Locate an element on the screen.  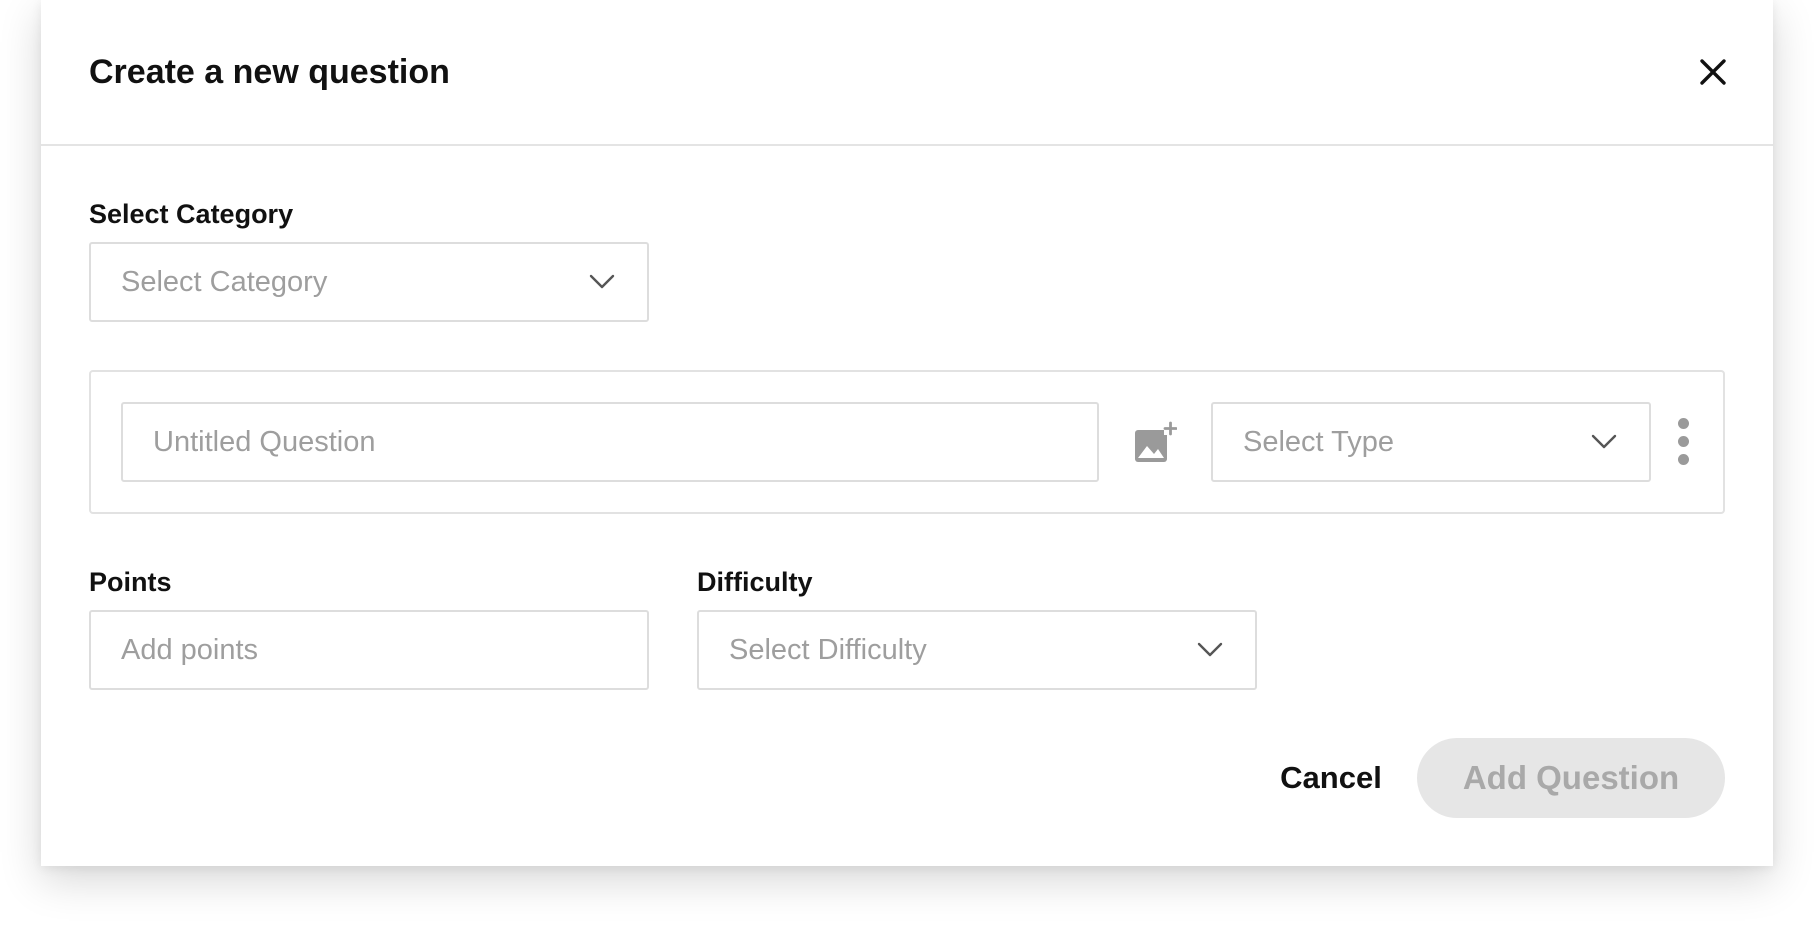
category-select: Select Category is located at coordinates (369, 282).